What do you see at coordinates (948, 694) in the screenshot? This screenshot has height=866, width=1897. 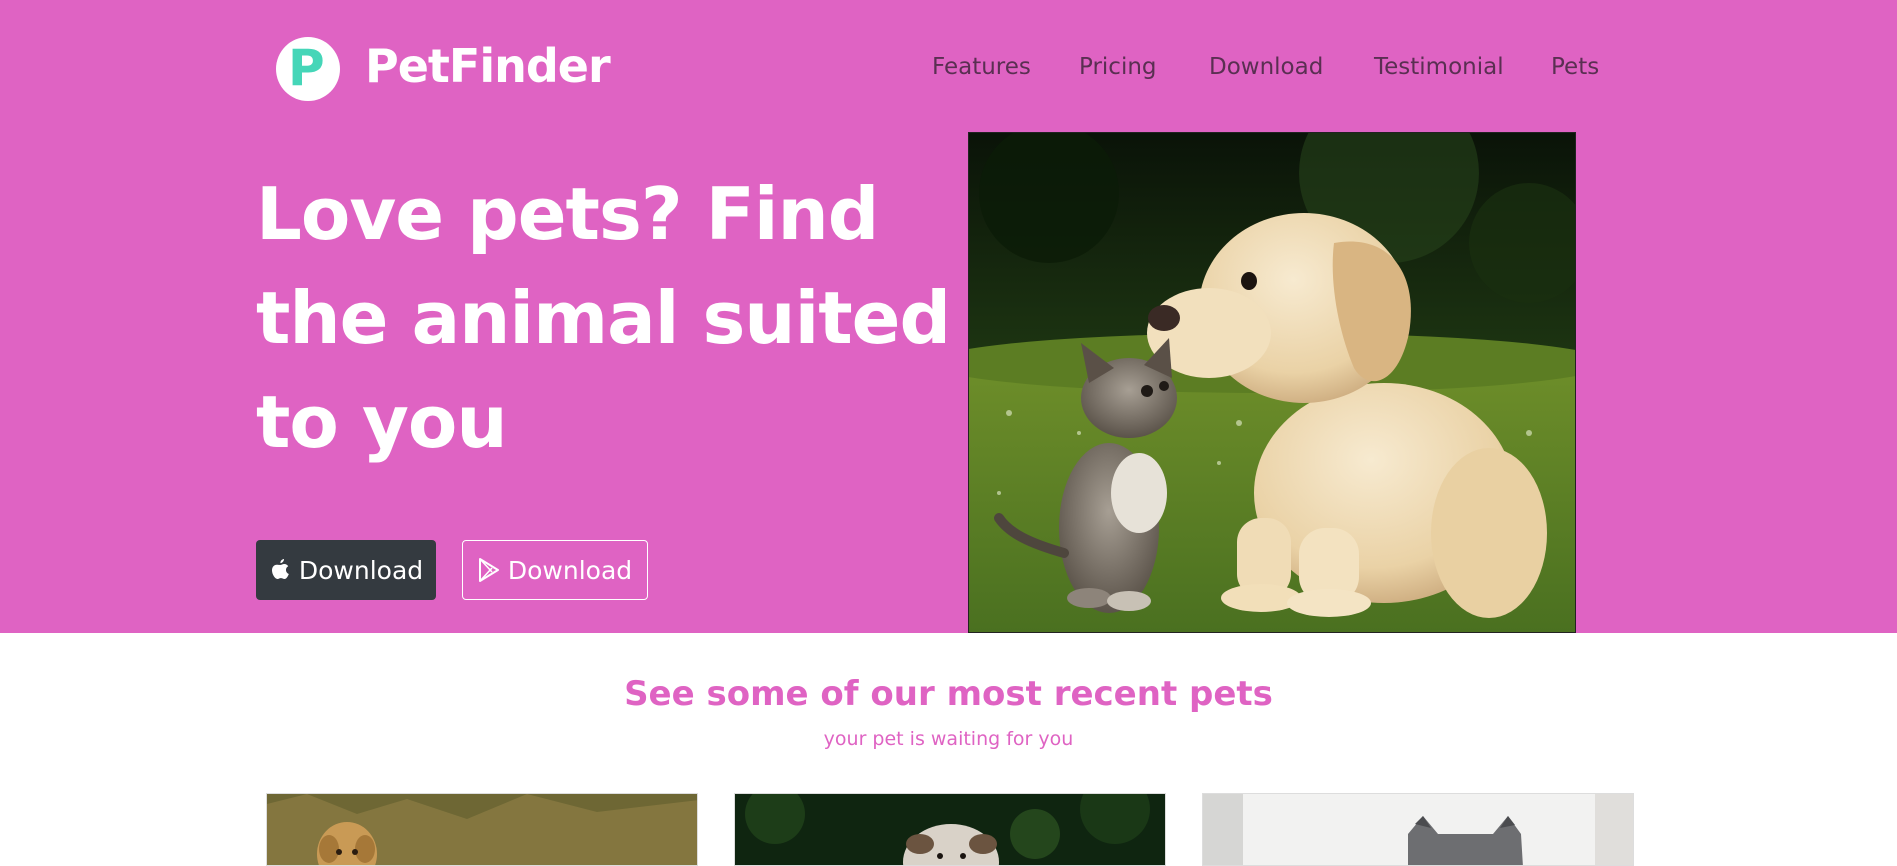 I see `recent-pets-title: See some of our most recent pets` at bounding box center [948, 694].